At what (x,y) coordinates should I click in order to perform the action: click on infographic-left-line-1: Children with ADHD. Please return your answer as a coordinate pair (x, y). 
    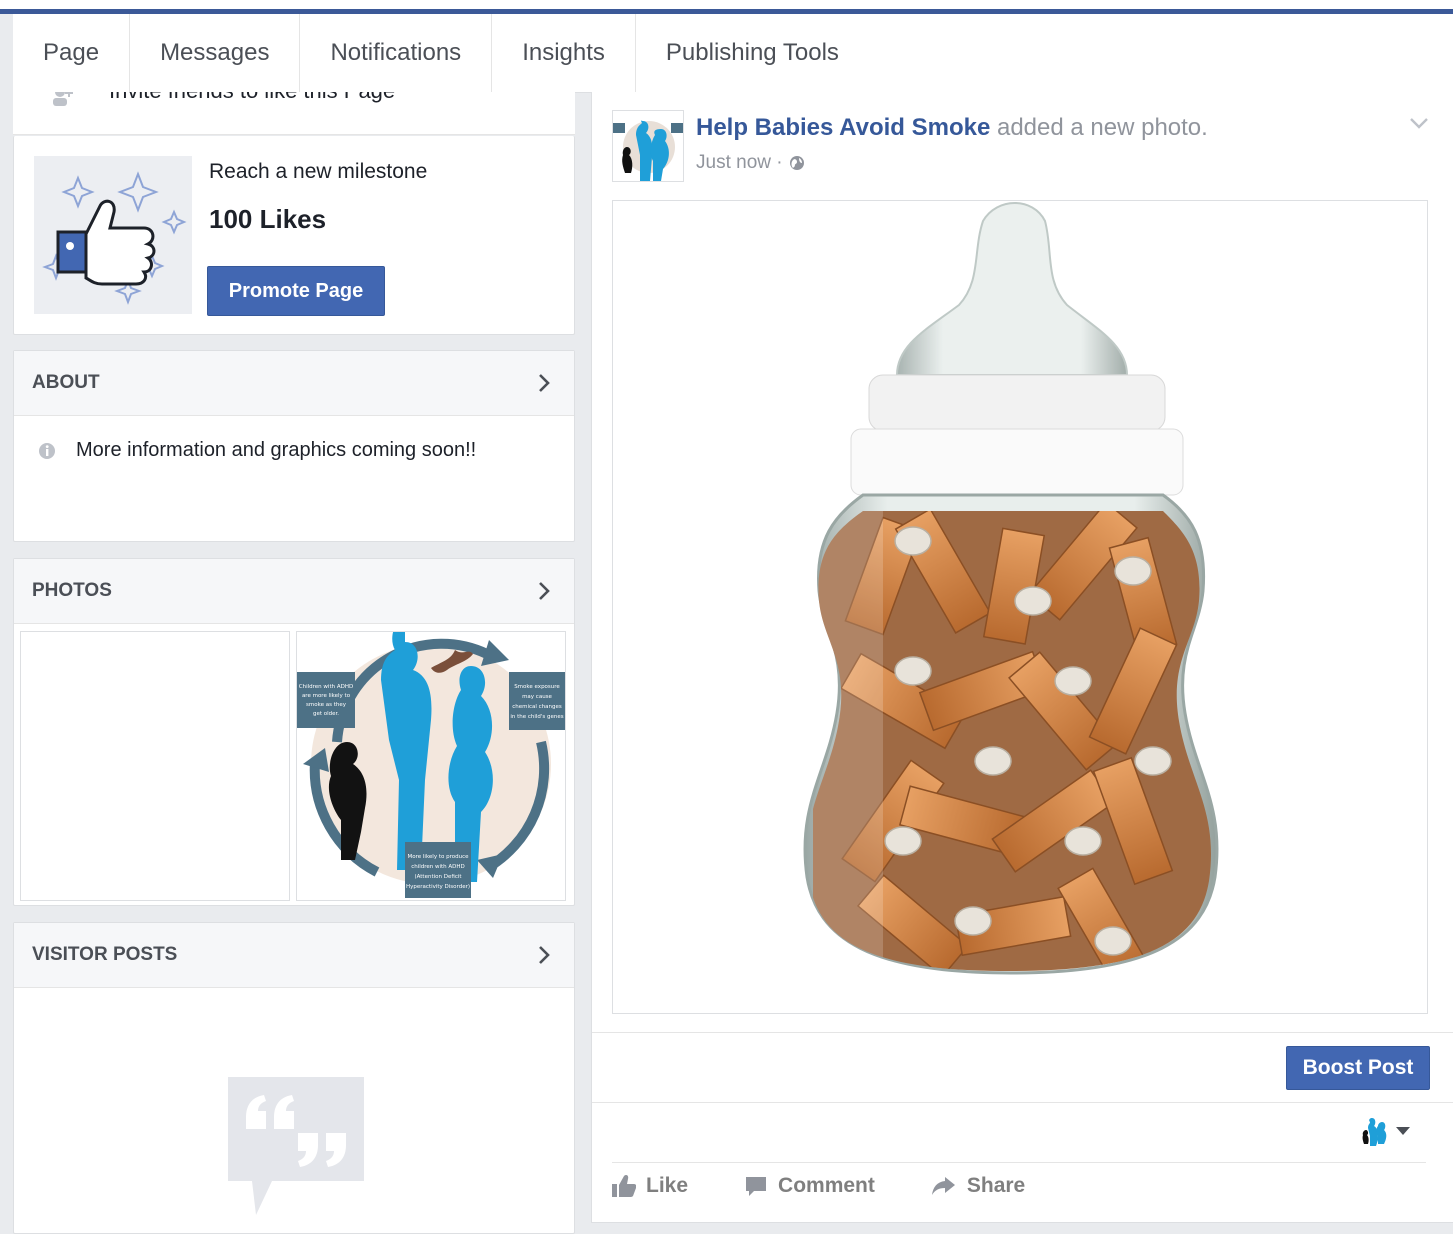
    Looking at the image, I should click on (326, 687).